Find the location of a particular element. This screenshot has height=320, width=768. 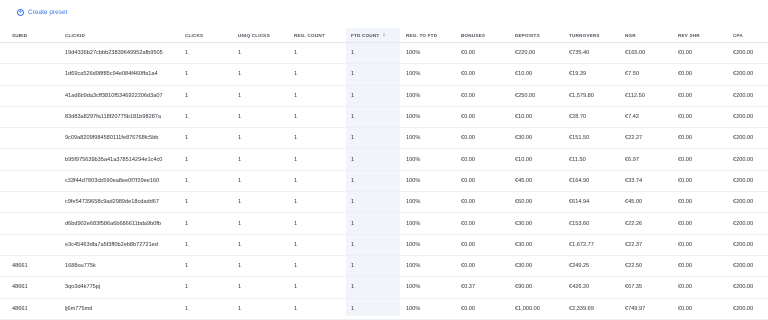

create-preset-button: + Create preset is located at coordinates (42, 12).